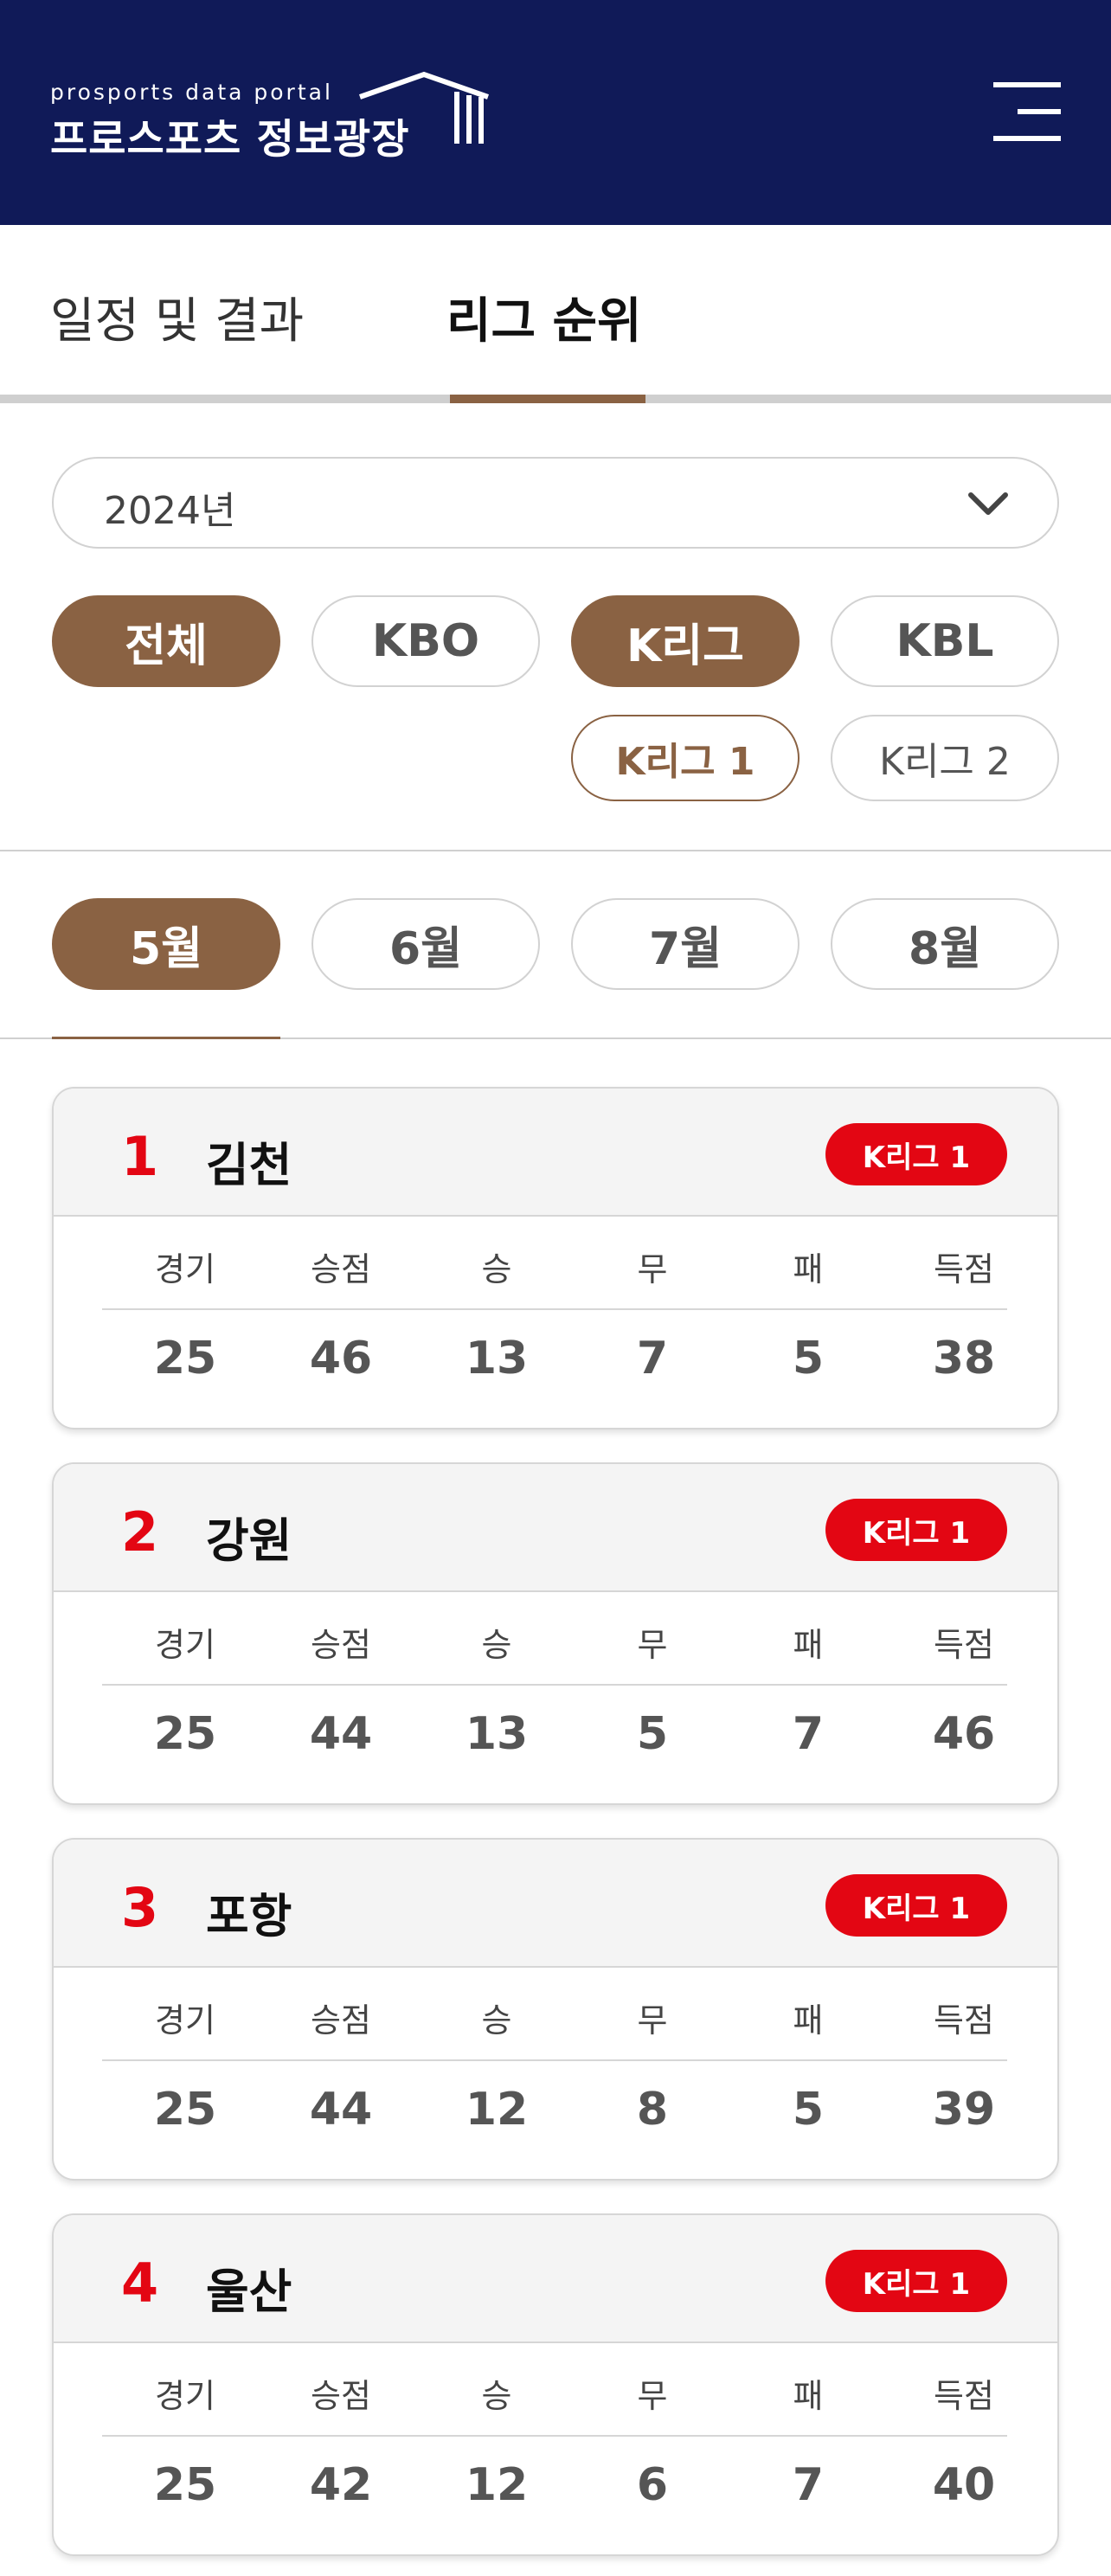 The width and height of the screenshot is (1111, 2576). Describe the element at coordinates (555, 850) in the screenshot. I see `filter-divider` at that location.